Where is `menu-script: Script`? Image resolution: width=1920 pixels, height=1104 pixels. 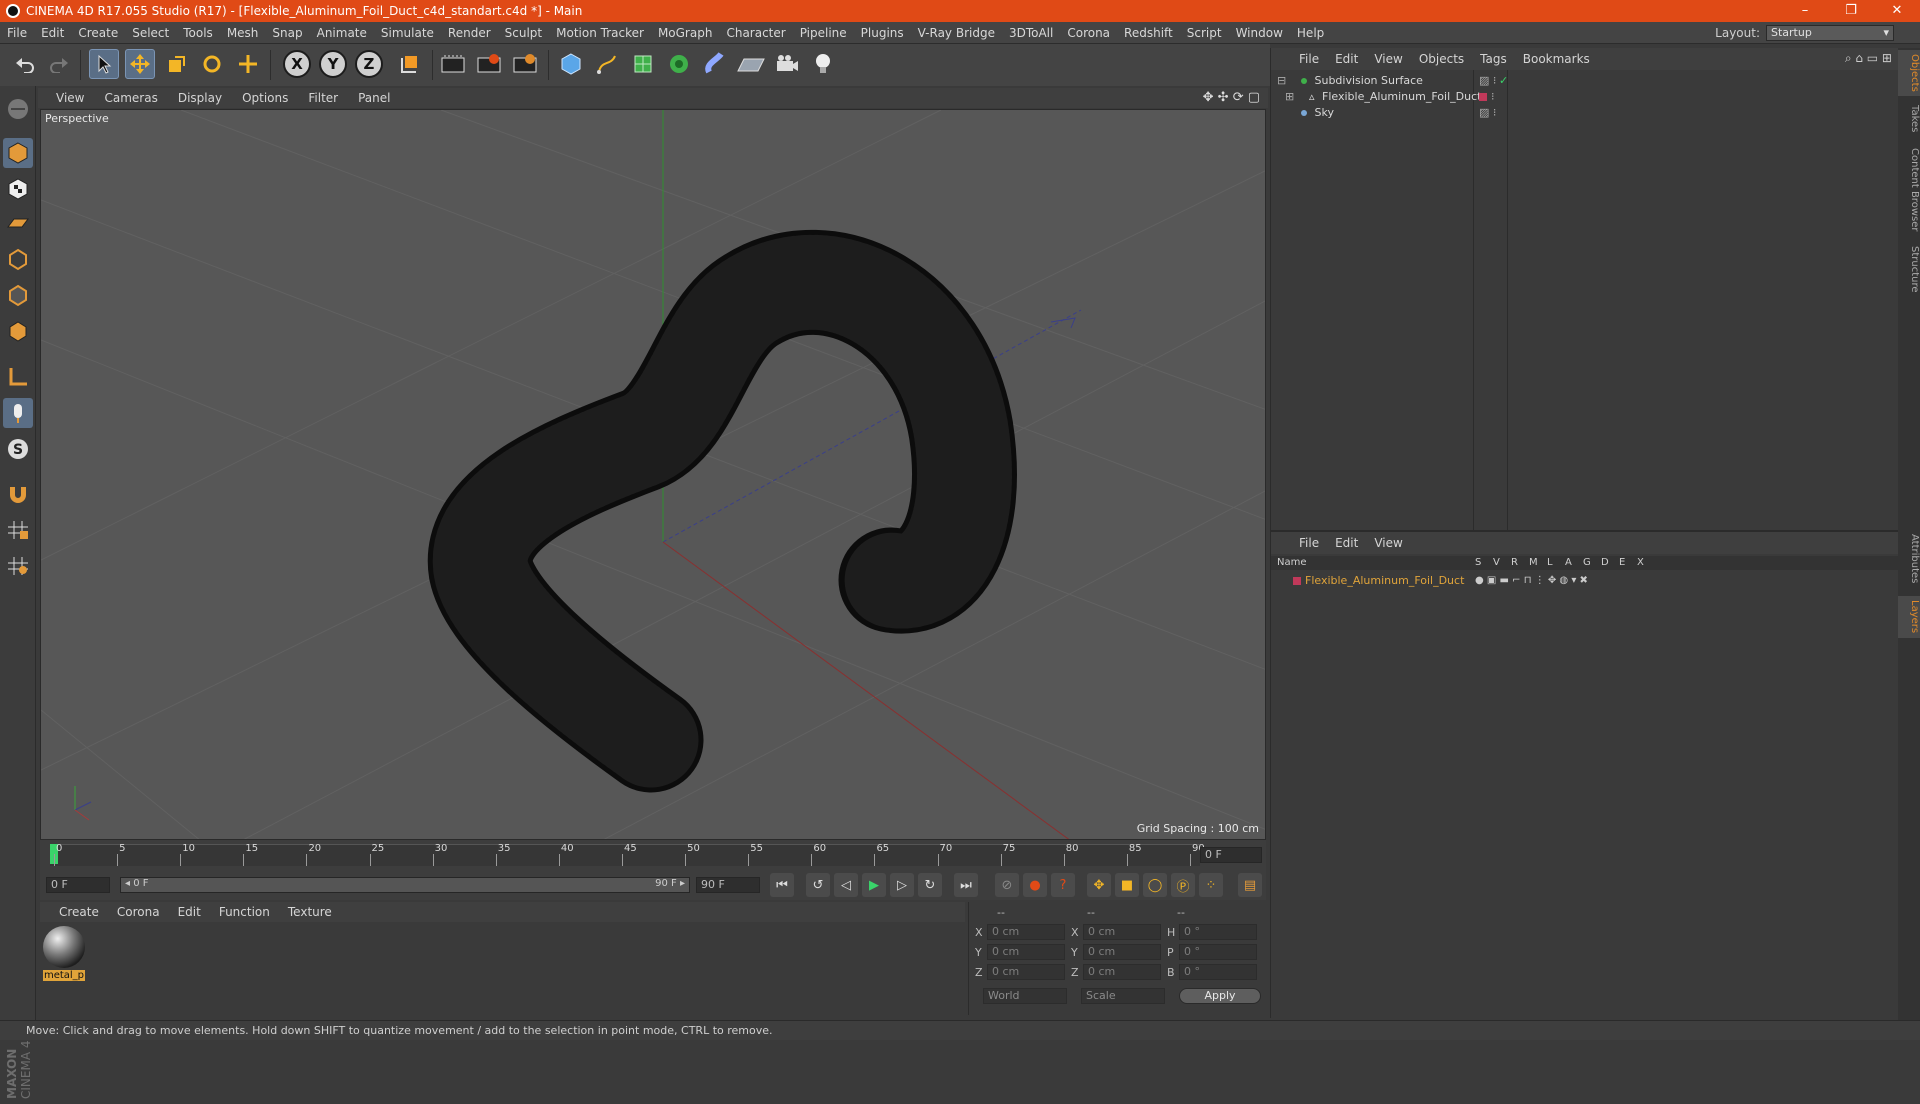
menu-script: Script is located at coordinates (1204, 33).